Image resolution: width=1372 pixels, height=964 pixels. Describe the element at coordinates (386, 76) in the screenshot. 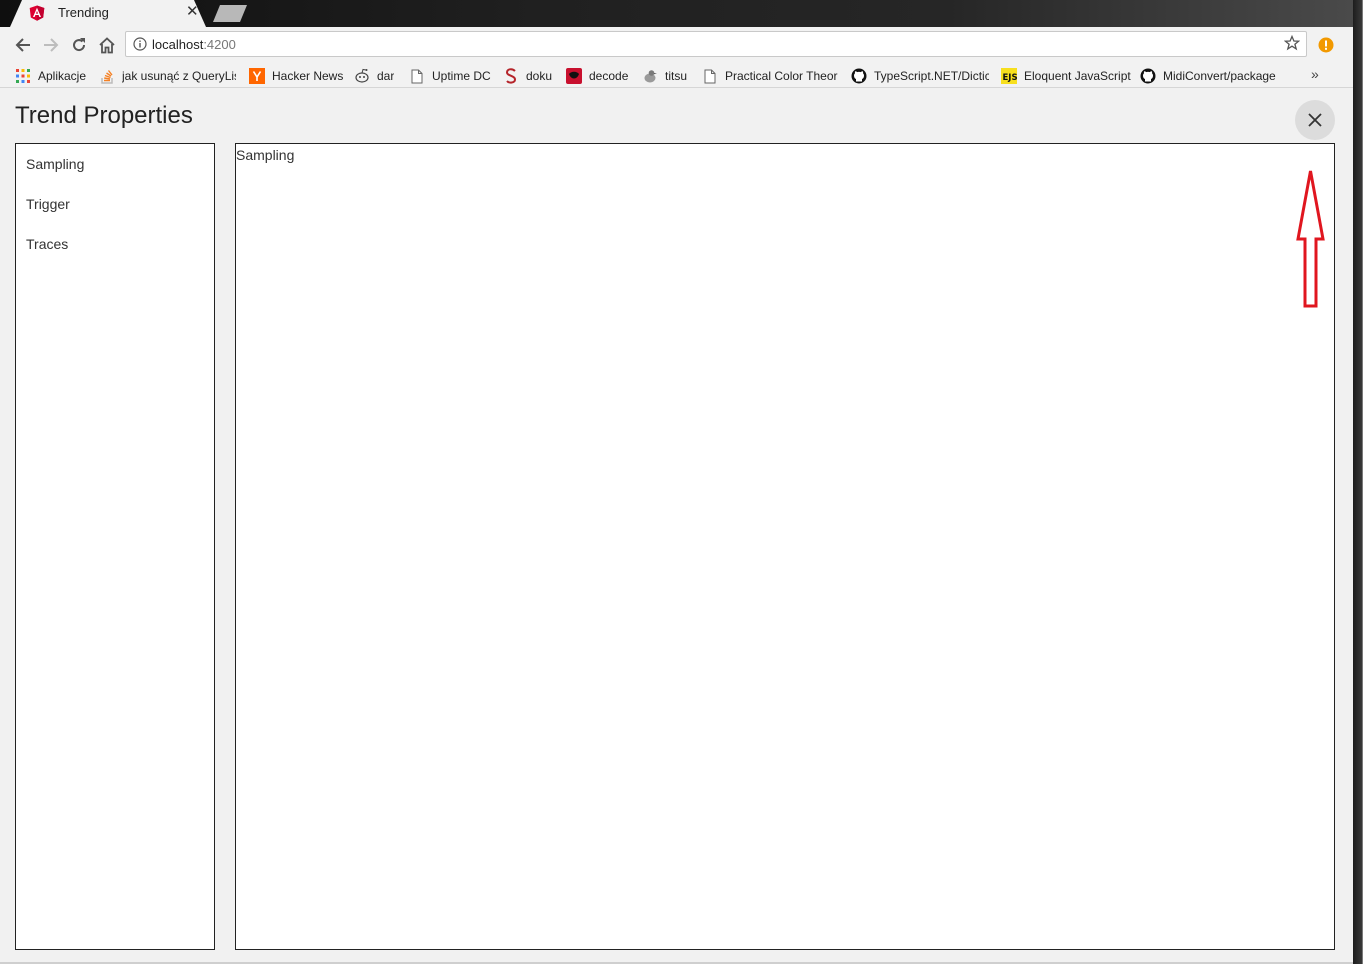

I see `bookmark-label: dar` at that location.